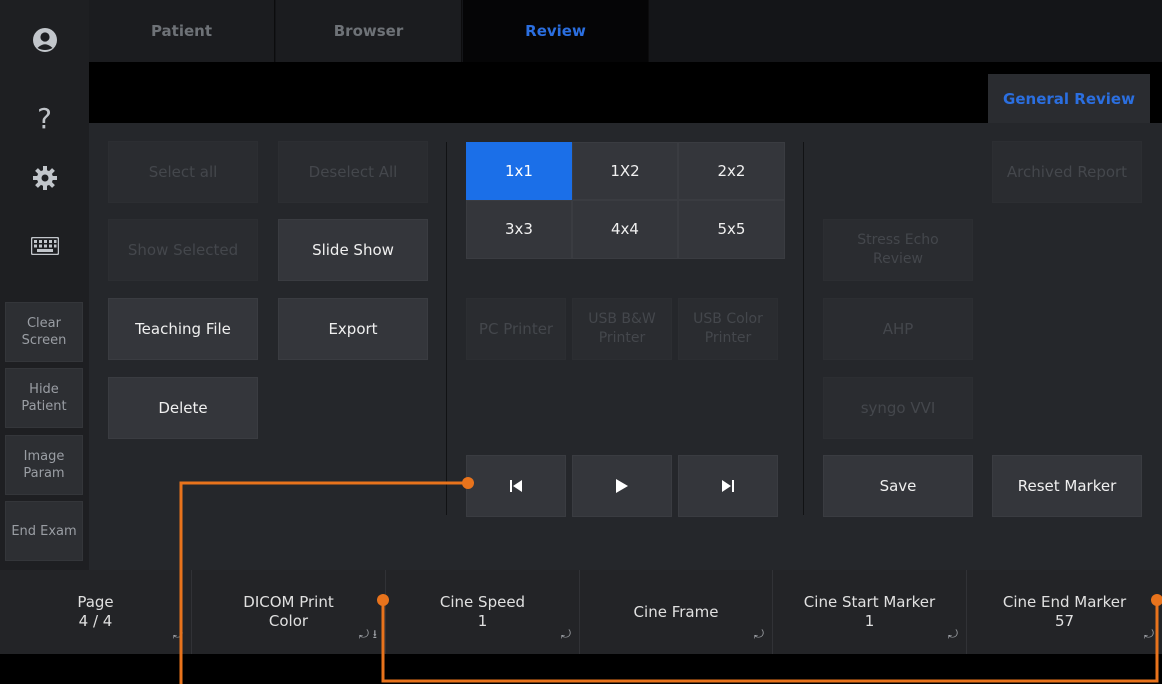  What do you see at coordinates (622, 329) in the screenshot?
I see `usb-bw-printer-button: USB B&W Printer` at bounding box center [622, 329].